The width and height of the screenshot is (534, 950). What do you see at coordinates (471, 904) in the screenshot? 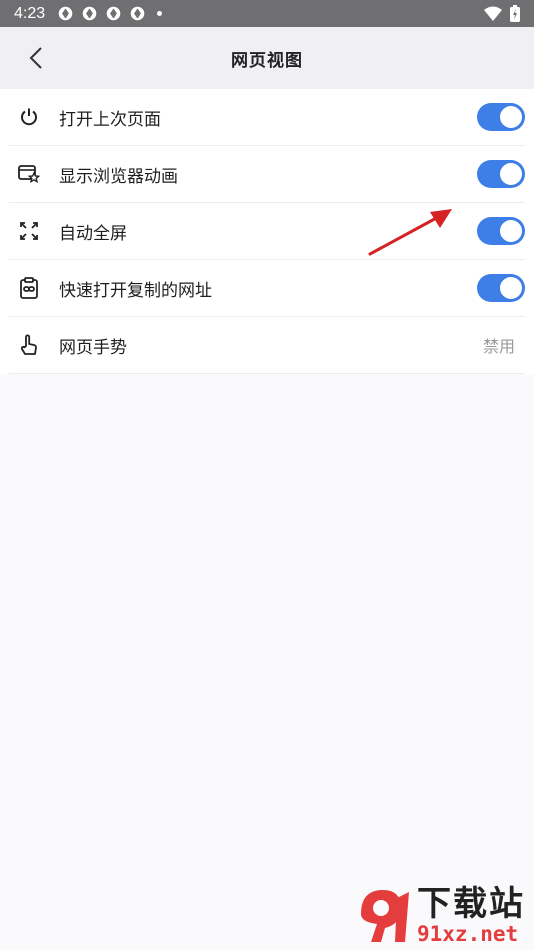
I see `watermark-text: 下载站` at bounding box center [471, 904].